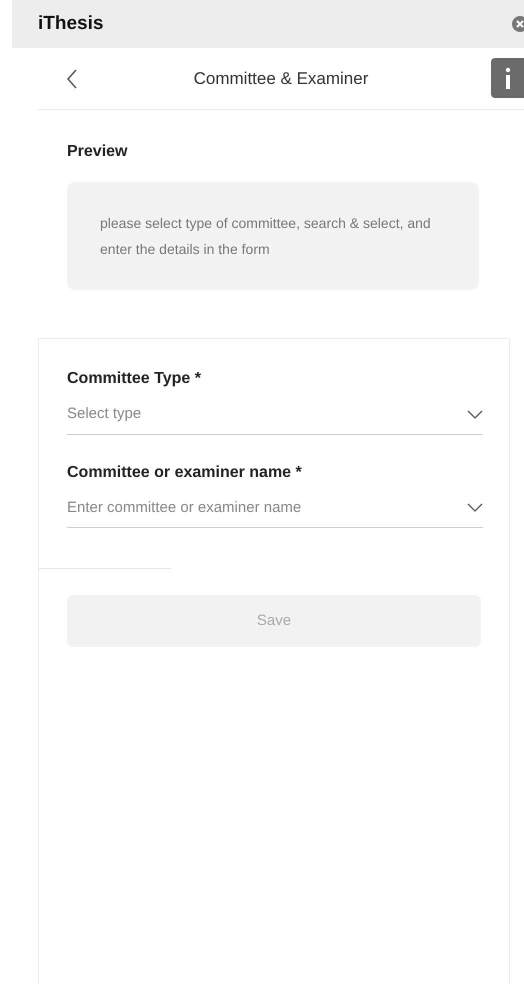 The image size is (524, 984). What do you see at coordinates (267, 507) in the screenshot?
I see `dropdown-input: Enter committee or examiner name` at bounding box center [267, 507].